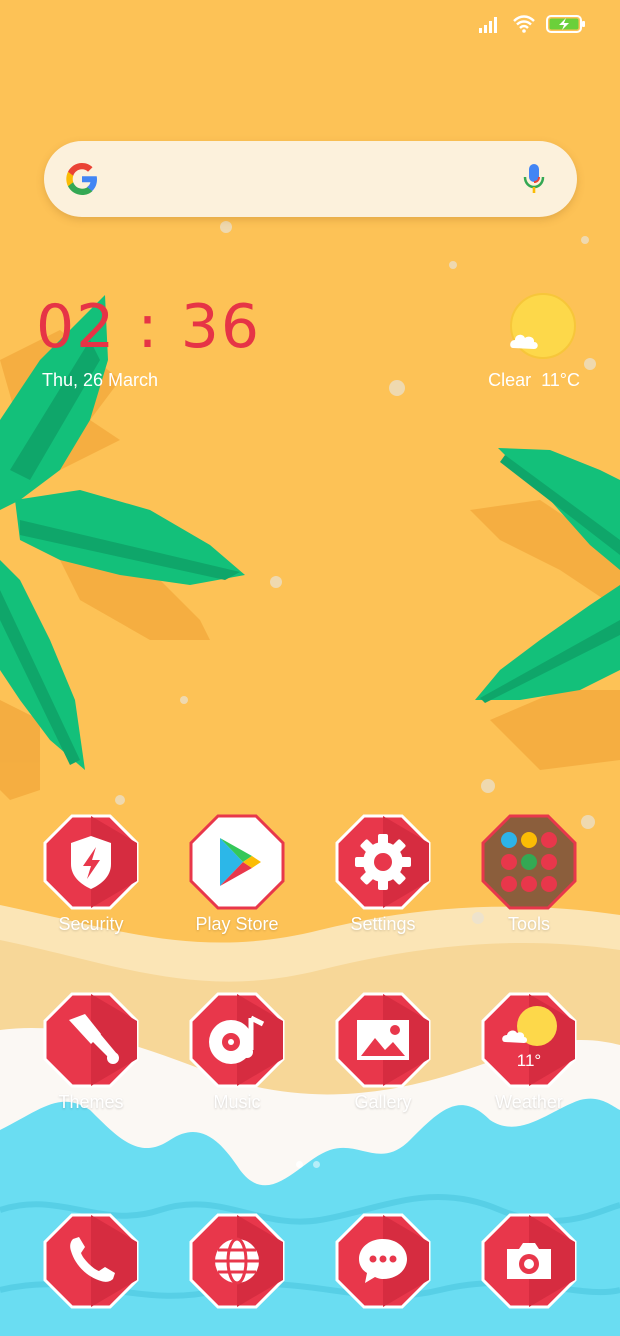  Describe the element at coordinates (529, 862) in the screenshot. I see `folder-icon` at that location.